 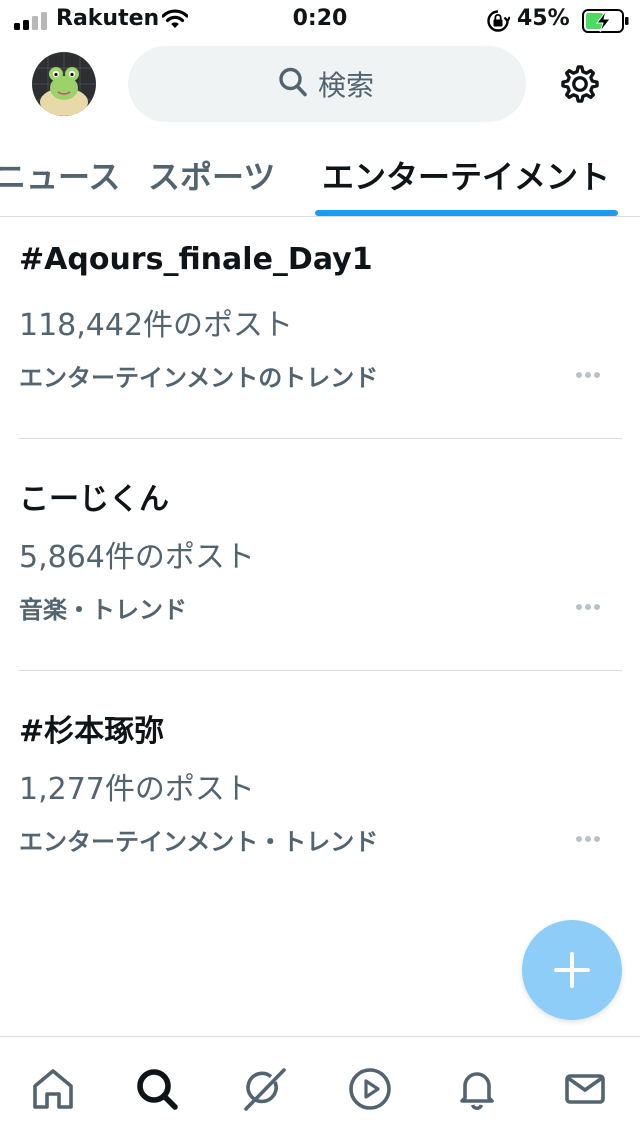 I want to click on search-bar: 検索, so click(x=327, y=84).